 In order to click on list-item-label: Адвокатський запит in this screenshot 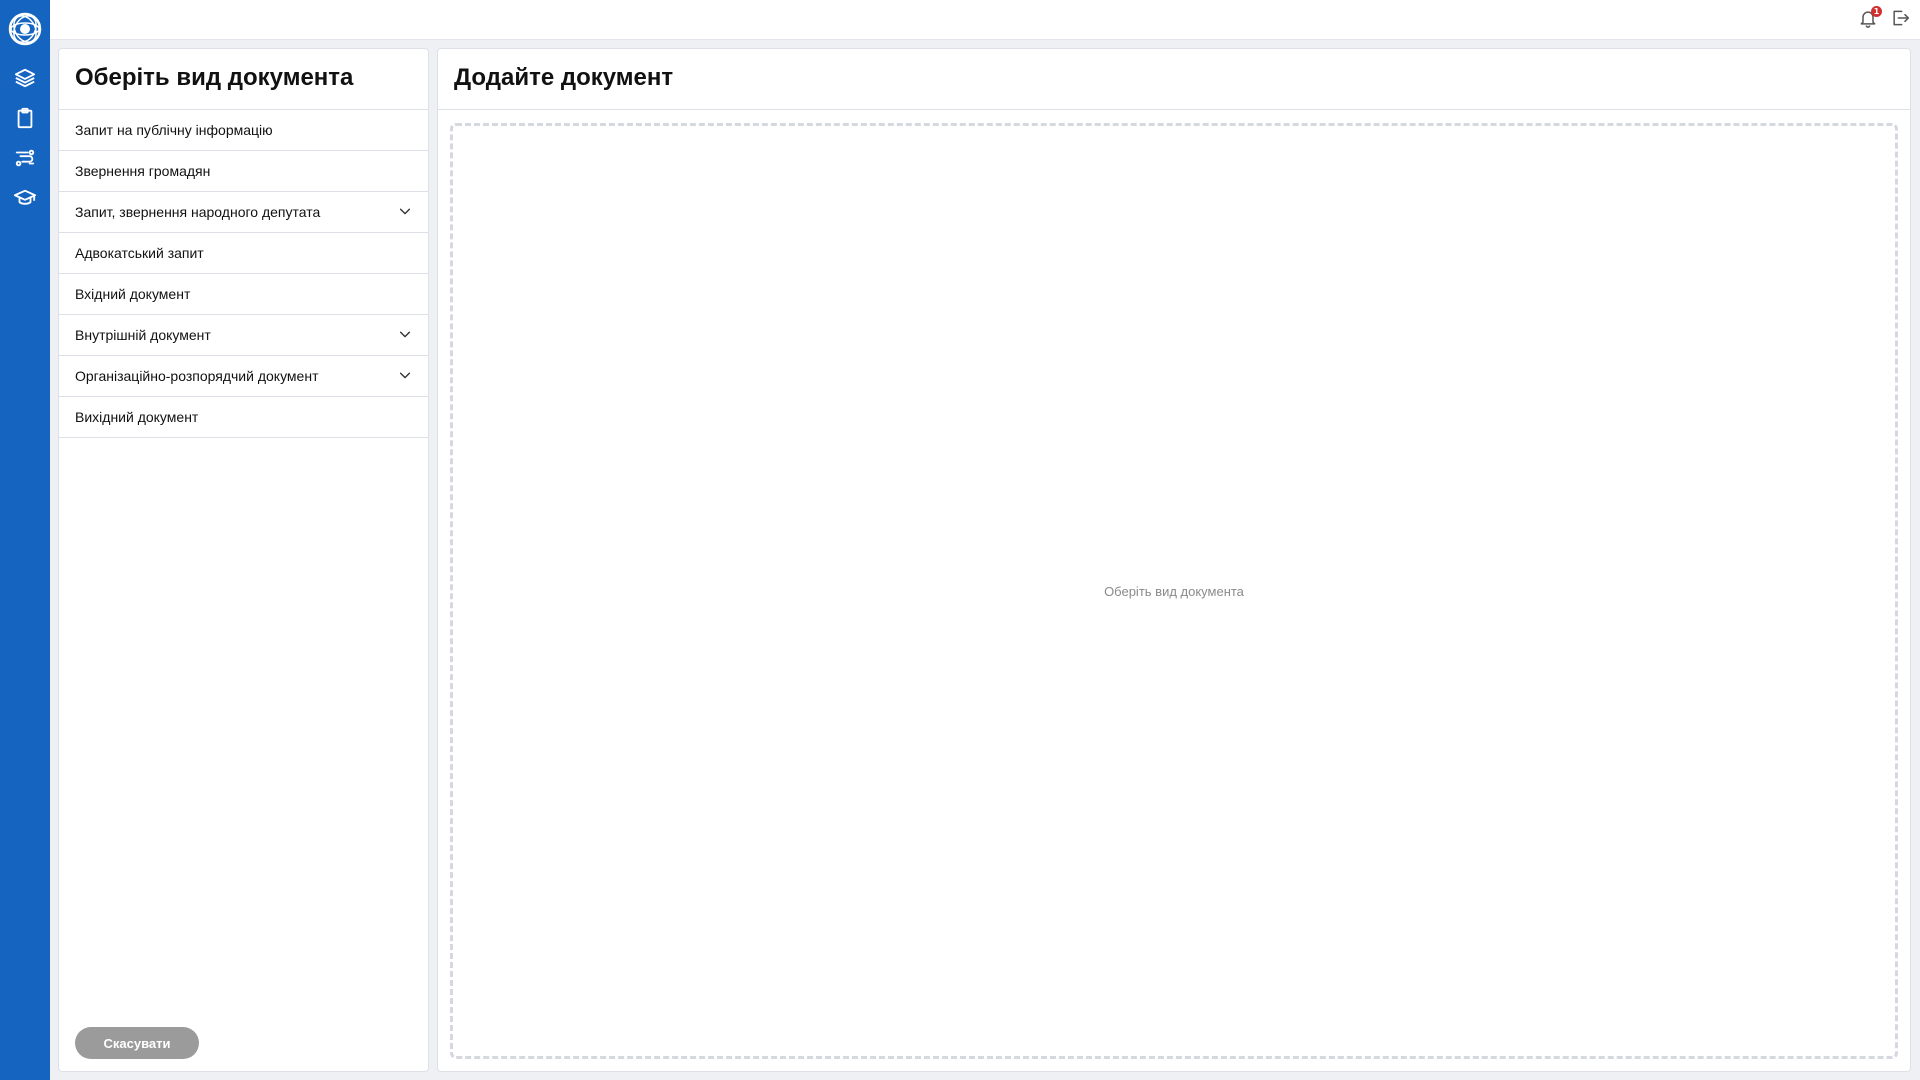, I will do `click(139, 253)`.